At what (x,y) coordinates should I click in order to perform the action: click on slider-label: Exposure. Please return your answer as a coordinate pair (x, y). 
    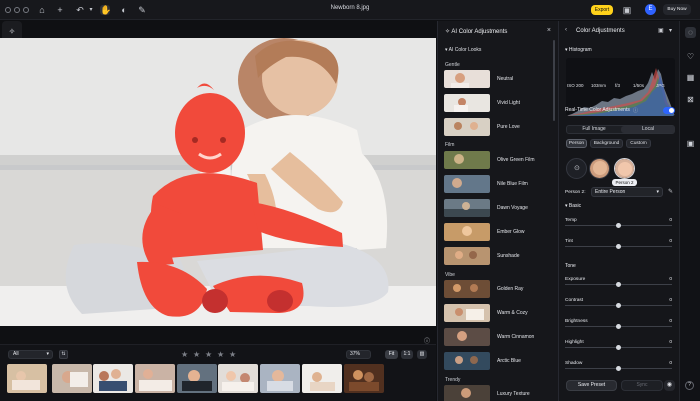
    Looking at the image, I should click on (575, 279).